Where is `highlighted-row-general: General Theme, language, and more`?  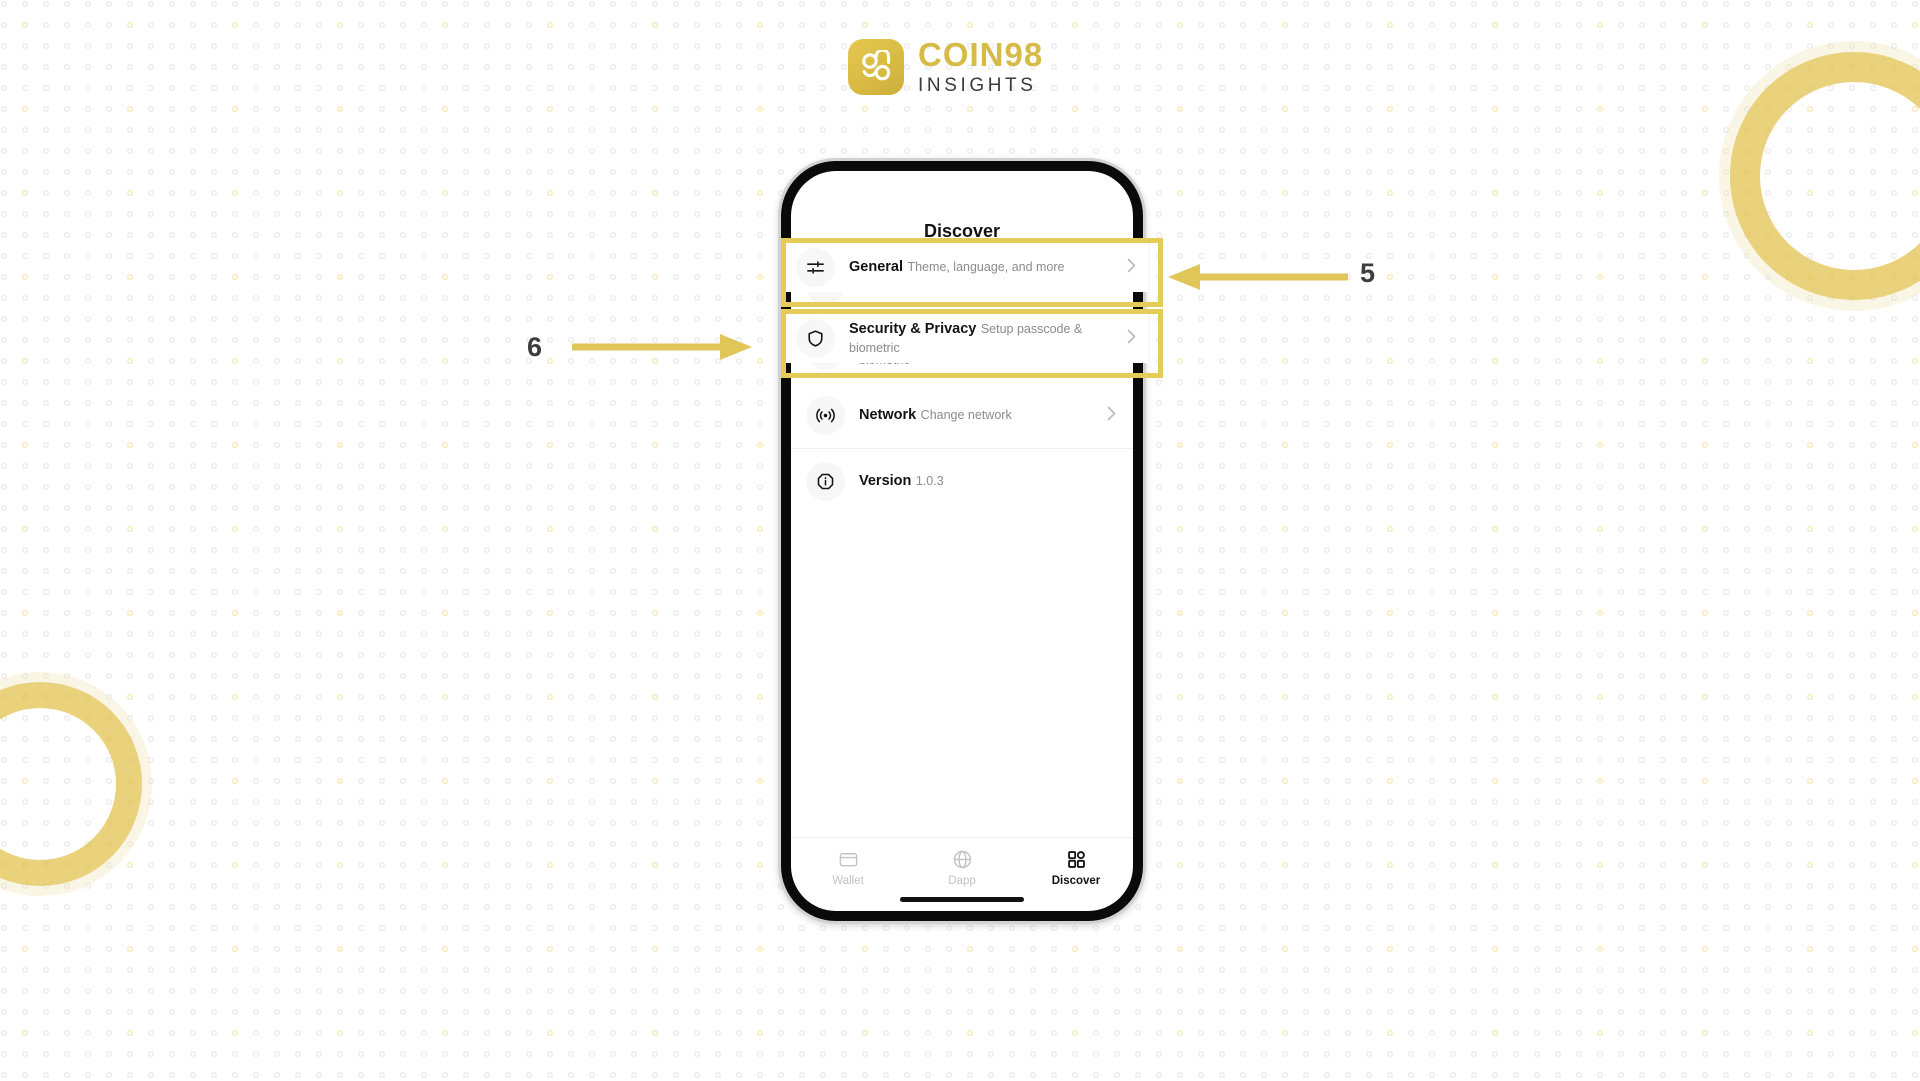 highlighted-row-general: General Theme, language, and more is located at coordinates (967, 267).